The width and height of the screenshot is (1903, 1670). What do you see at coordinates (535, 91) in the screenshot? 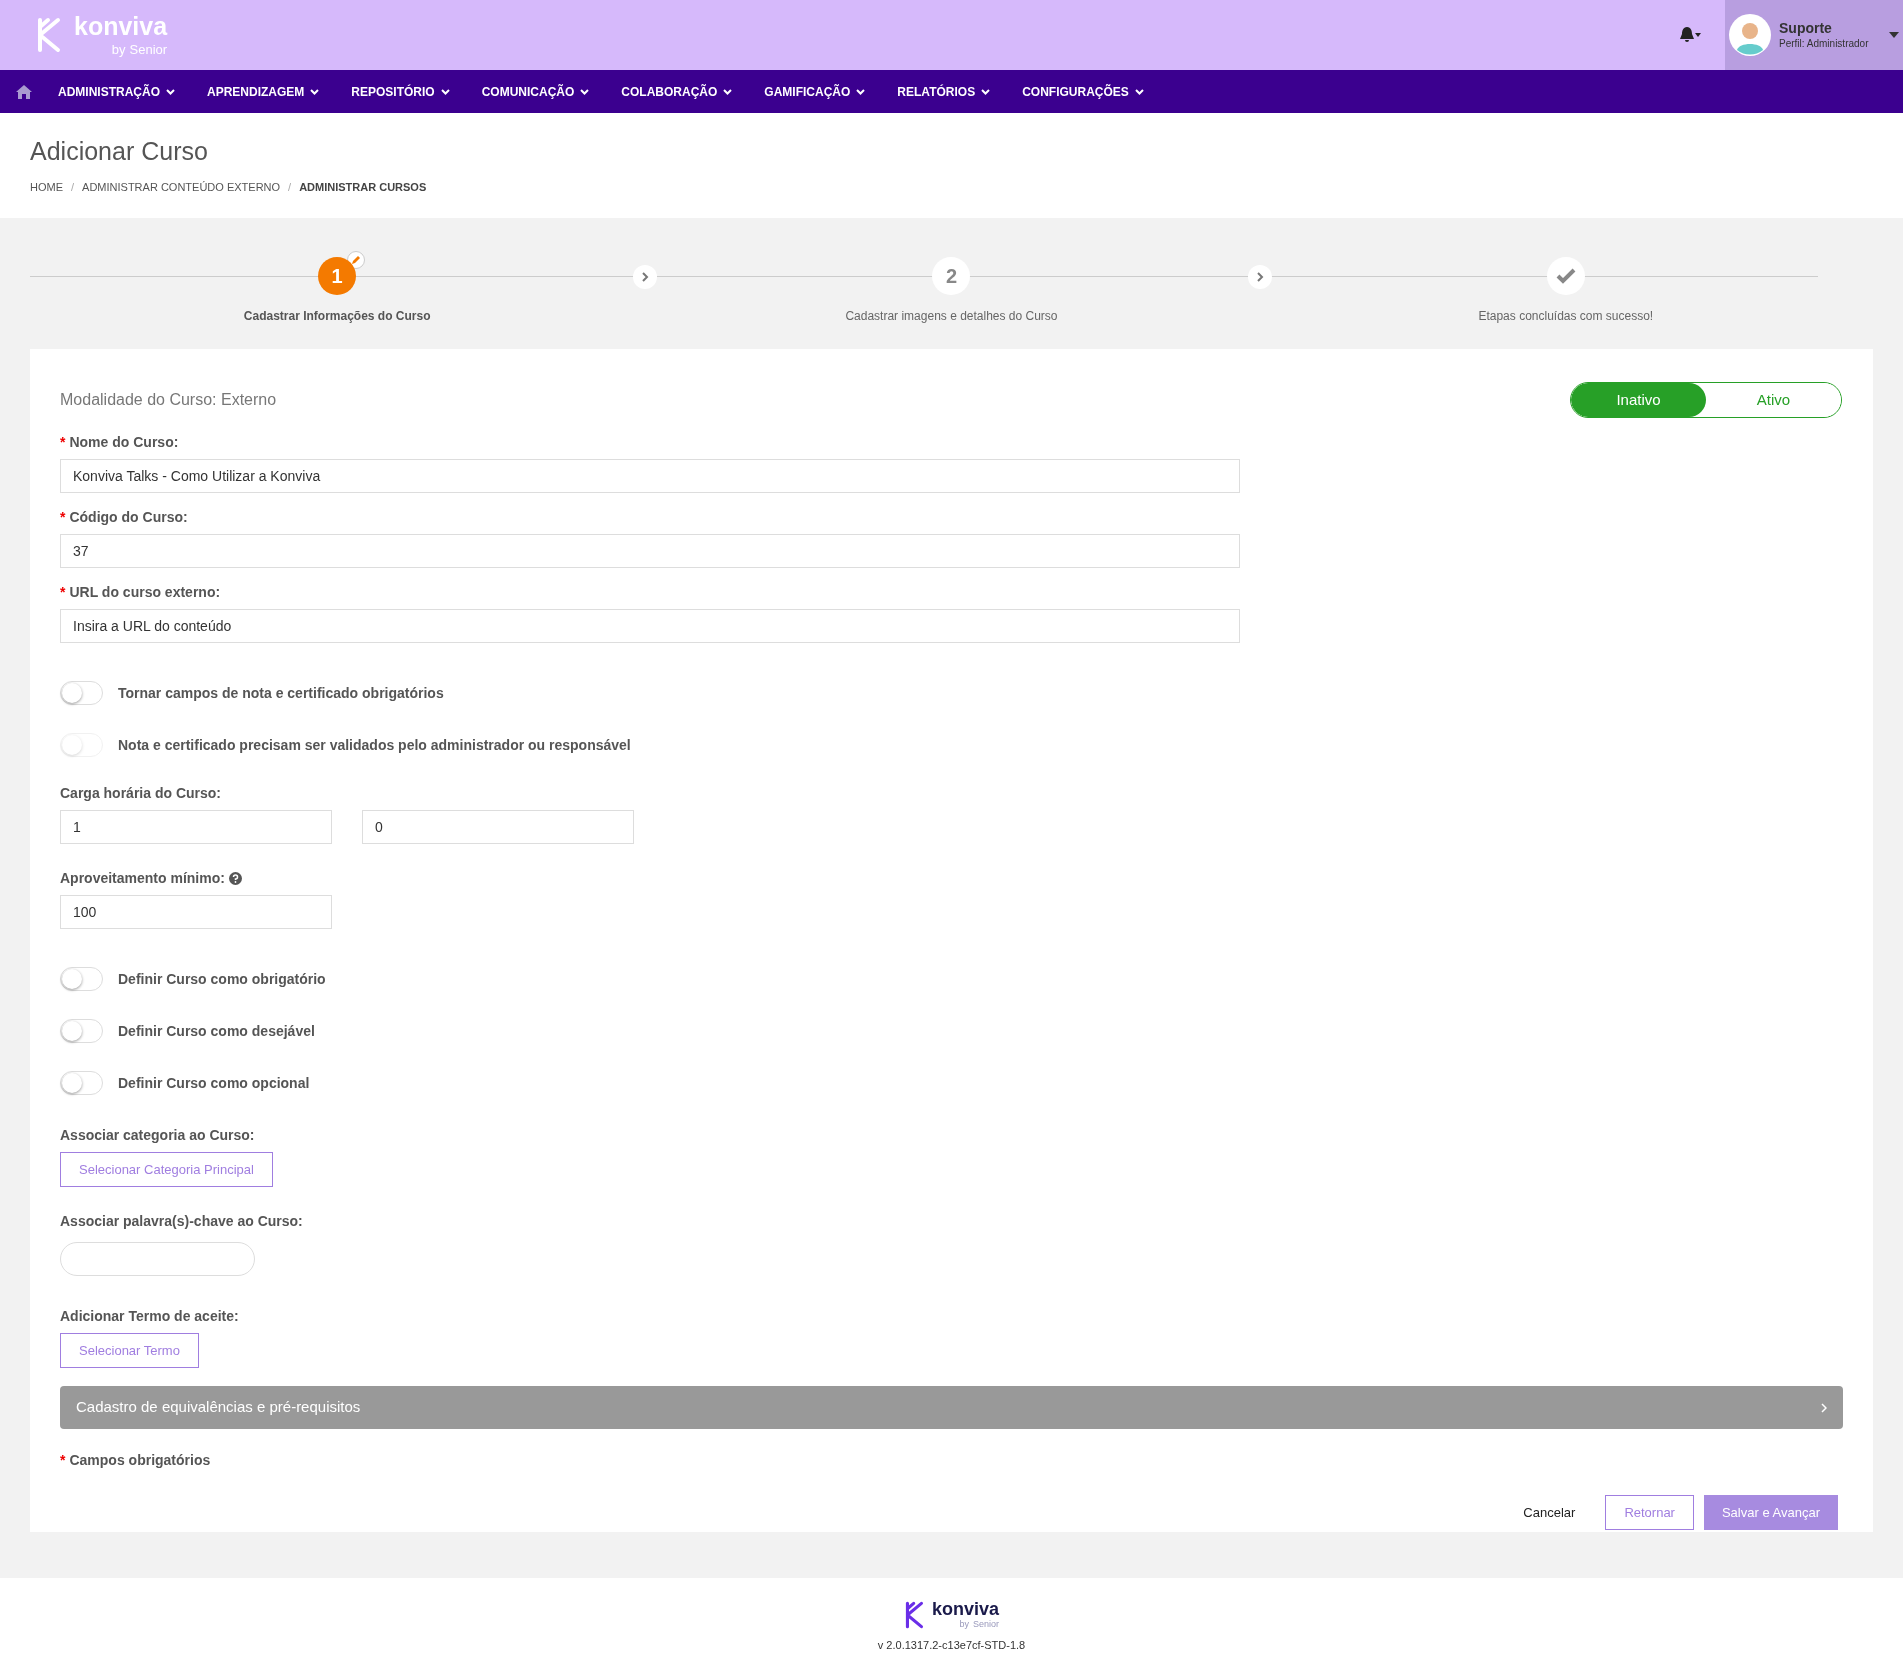
I see `nav-menu-item: COMUNICAÇÃO` at bounding box center [535, 91].